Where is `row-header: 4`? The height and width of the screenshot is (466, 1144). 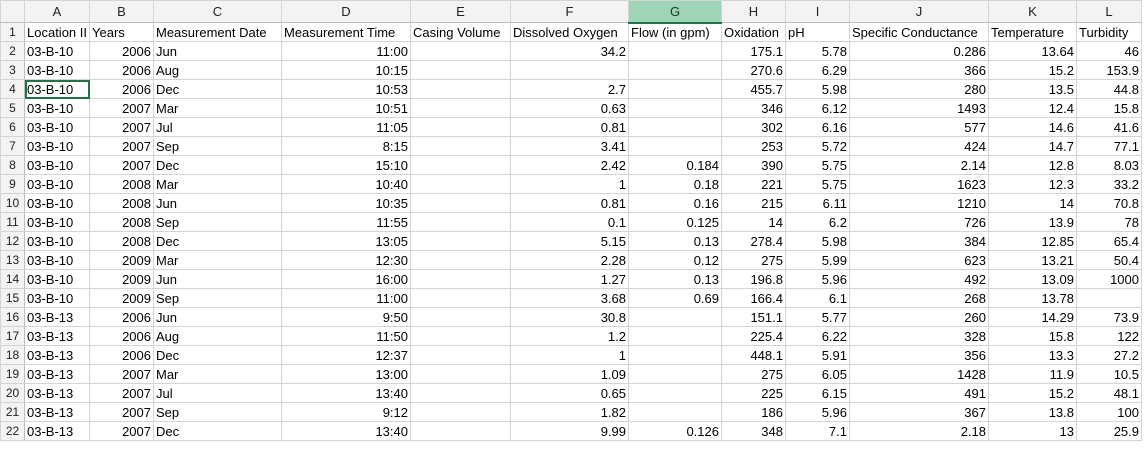 row-header: 4 is located at coordinates (12, 89).